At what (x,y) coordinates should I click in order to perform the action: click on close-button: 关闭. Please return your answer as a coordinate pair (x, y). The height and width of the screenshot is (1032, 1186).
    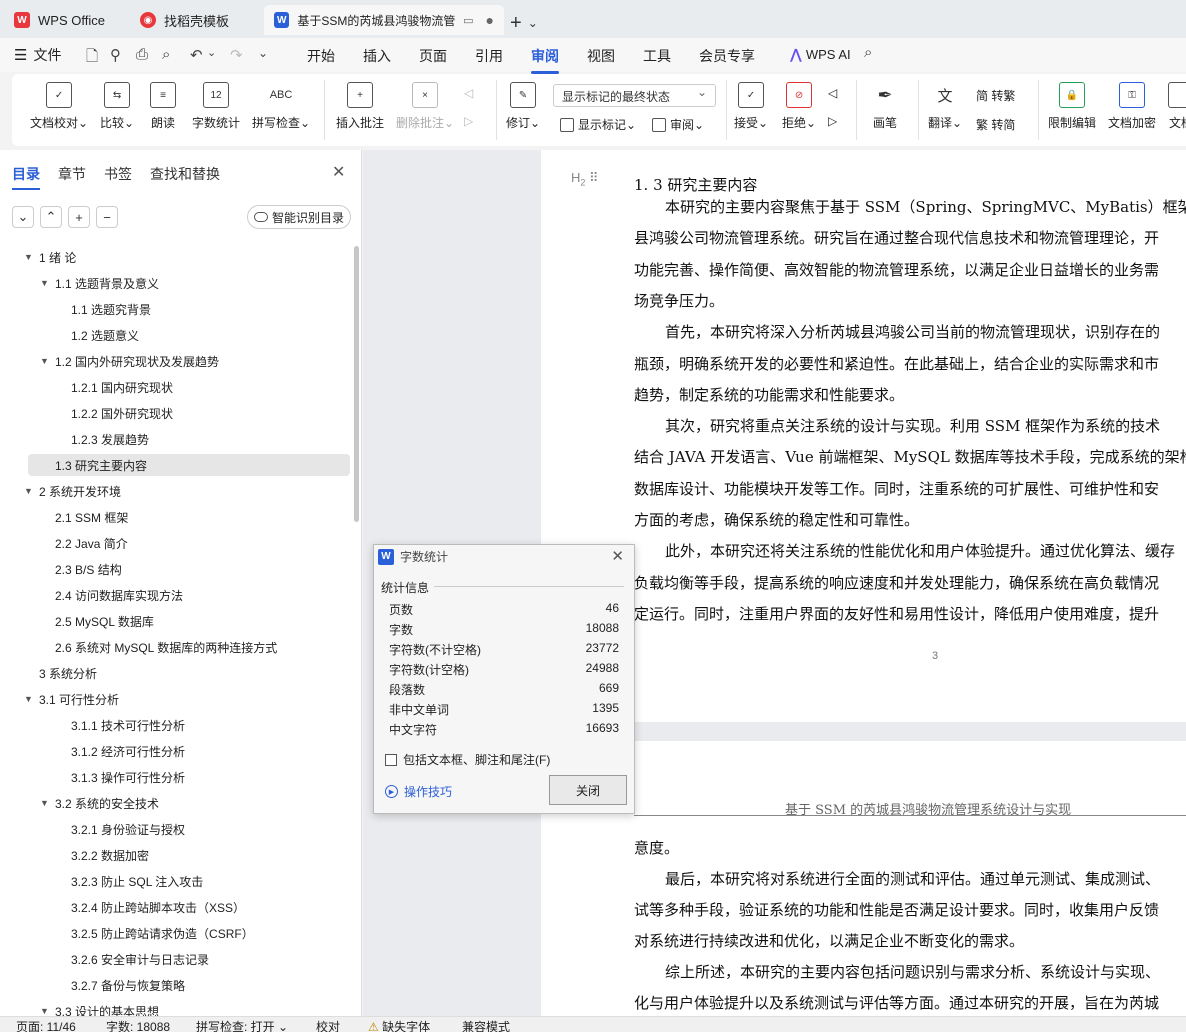
    Looking at the image, I should click on (588, 790).